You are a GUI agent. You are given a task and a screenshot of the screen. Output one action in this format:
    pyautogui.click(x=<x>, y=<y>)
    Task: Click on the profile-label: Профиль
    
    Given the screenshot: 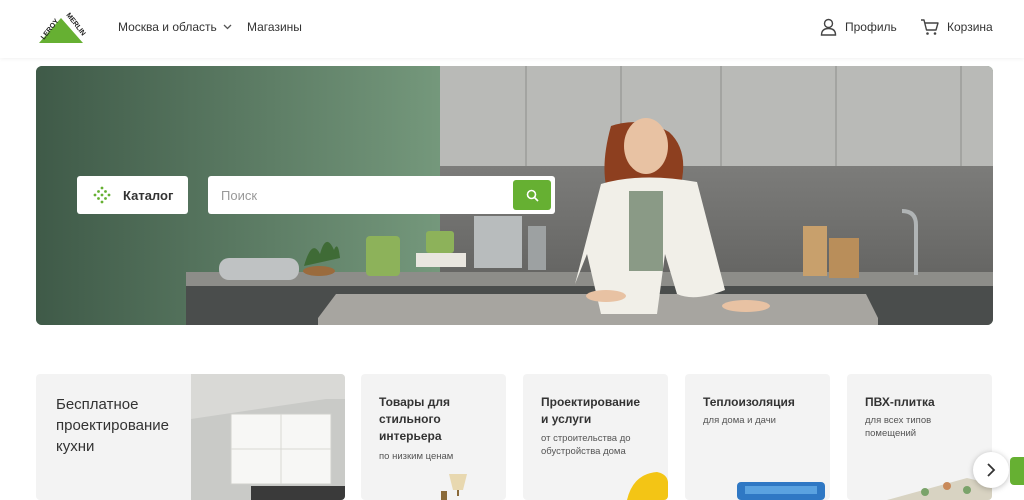 What is the action you would take?
    pyautogui.click(x=871, y=27)
    